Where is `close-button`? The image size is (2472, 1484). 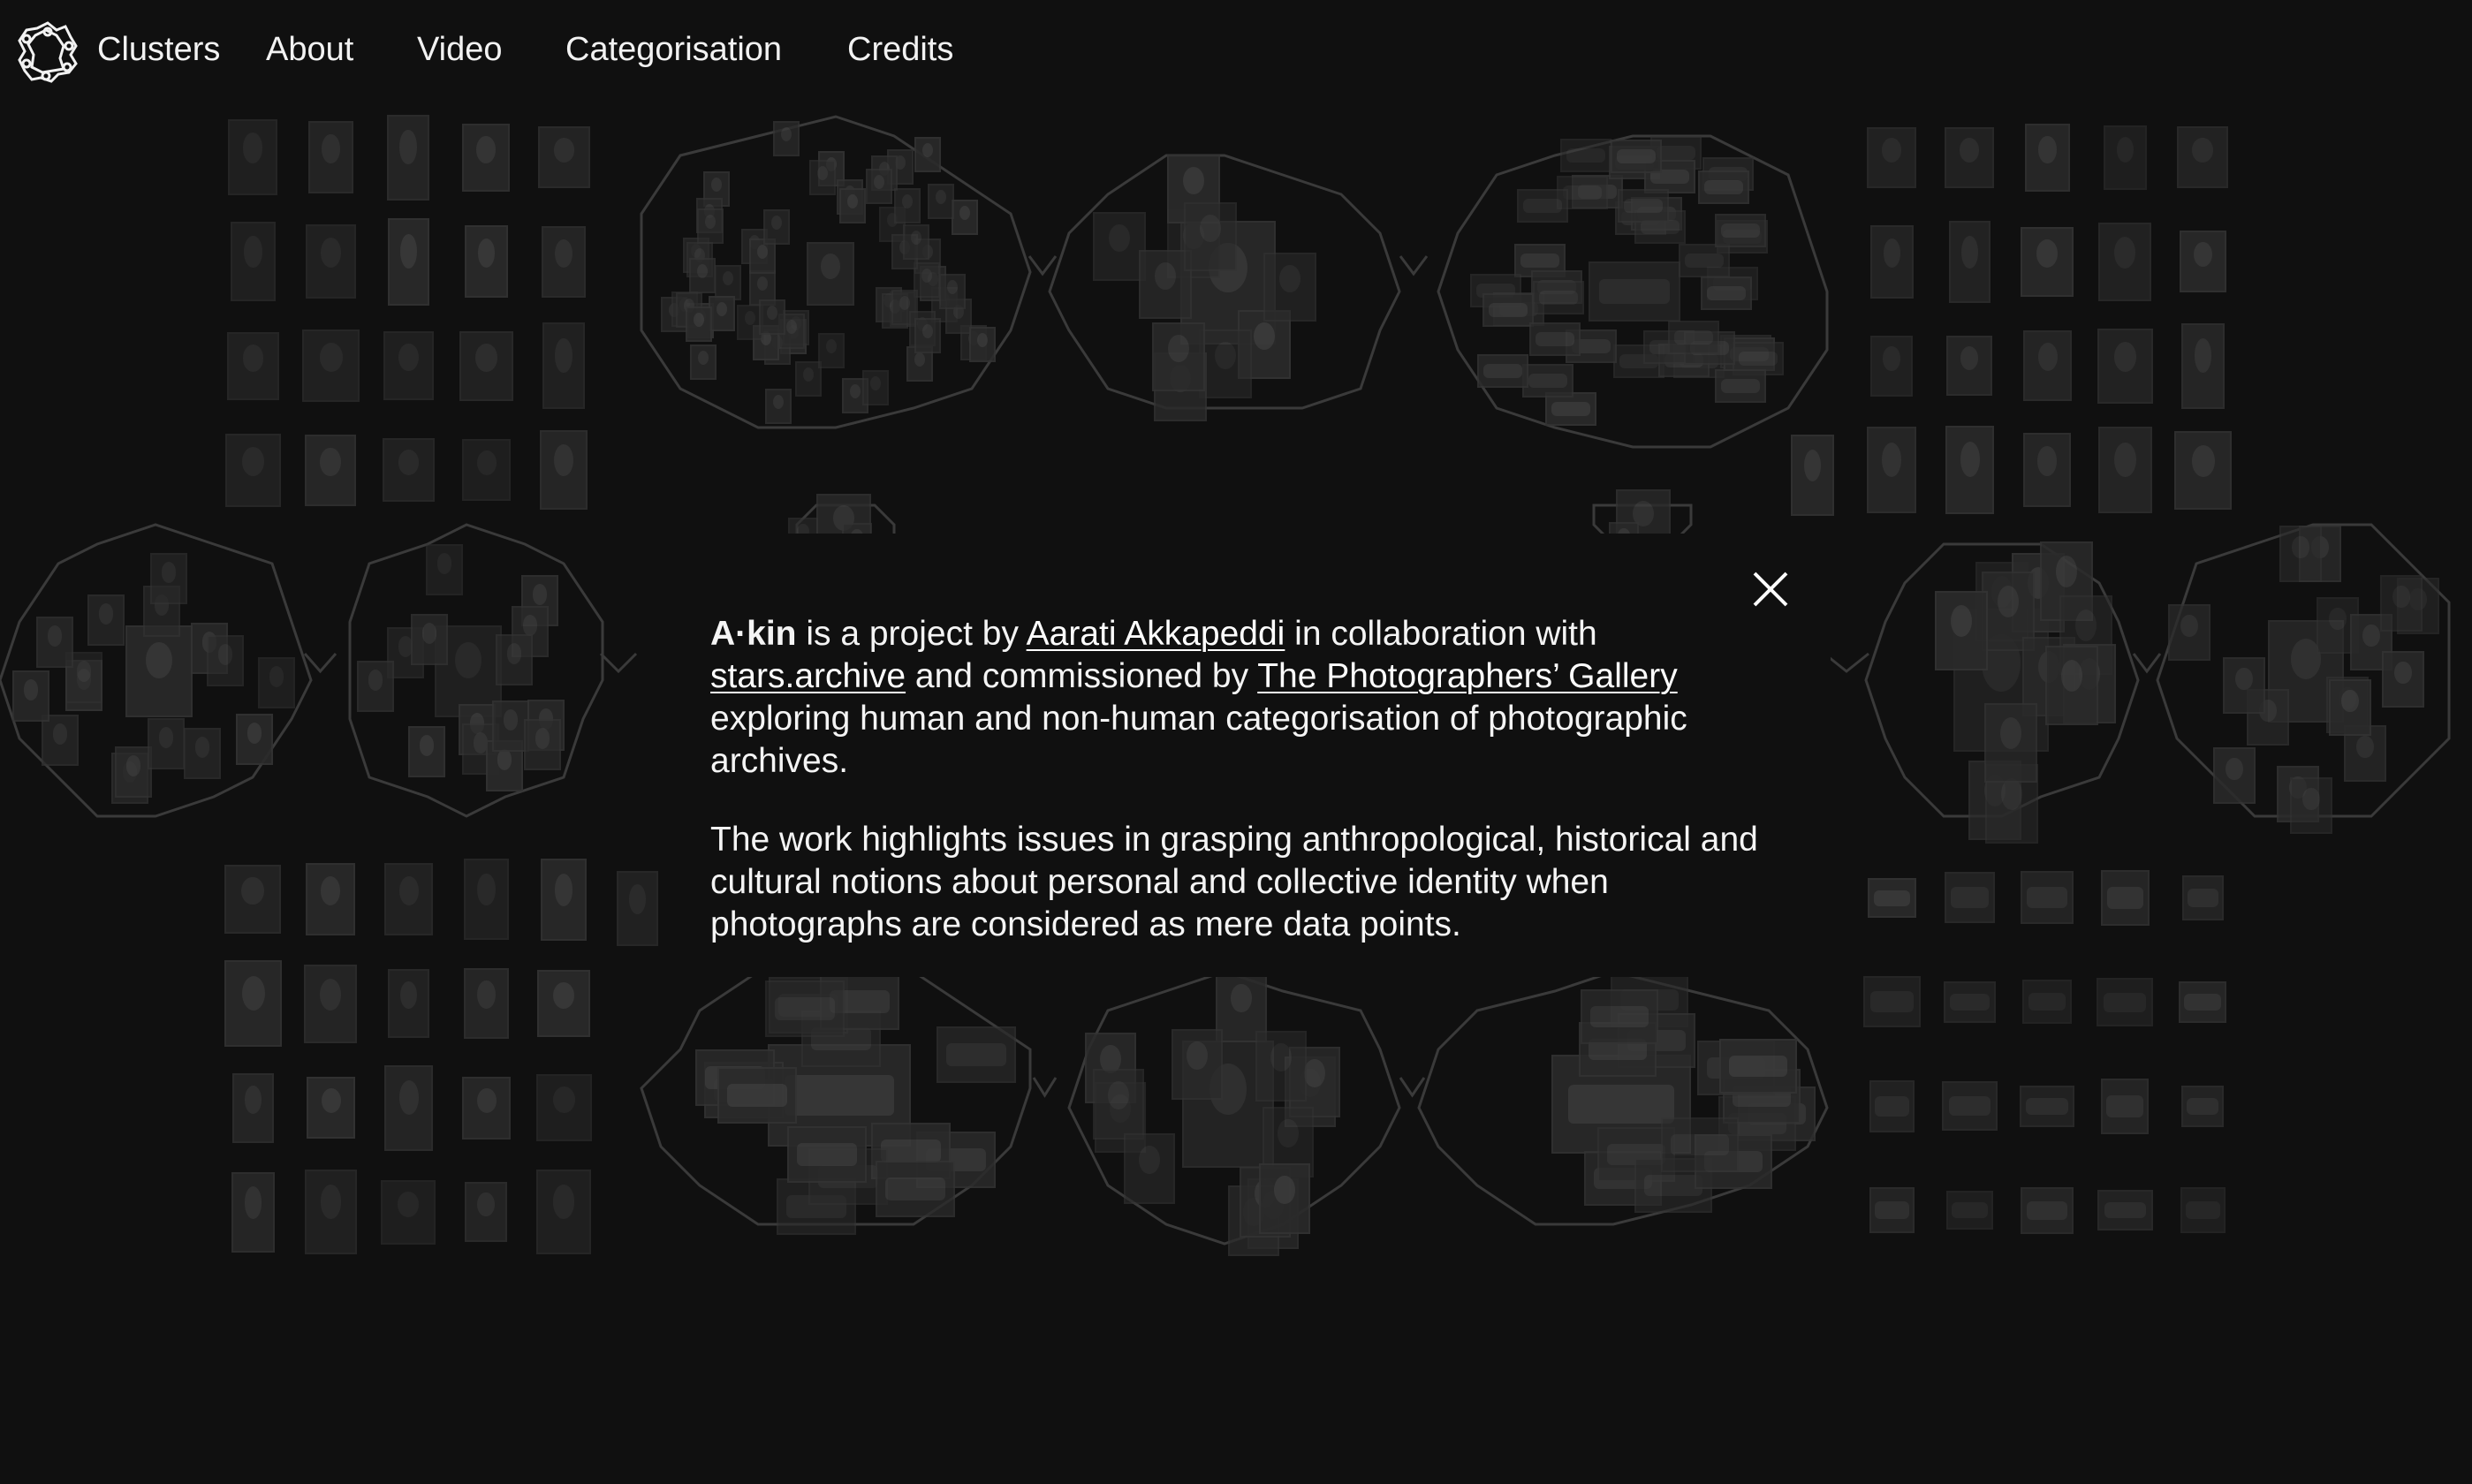 close-button is located at coordinates (1770, 589).